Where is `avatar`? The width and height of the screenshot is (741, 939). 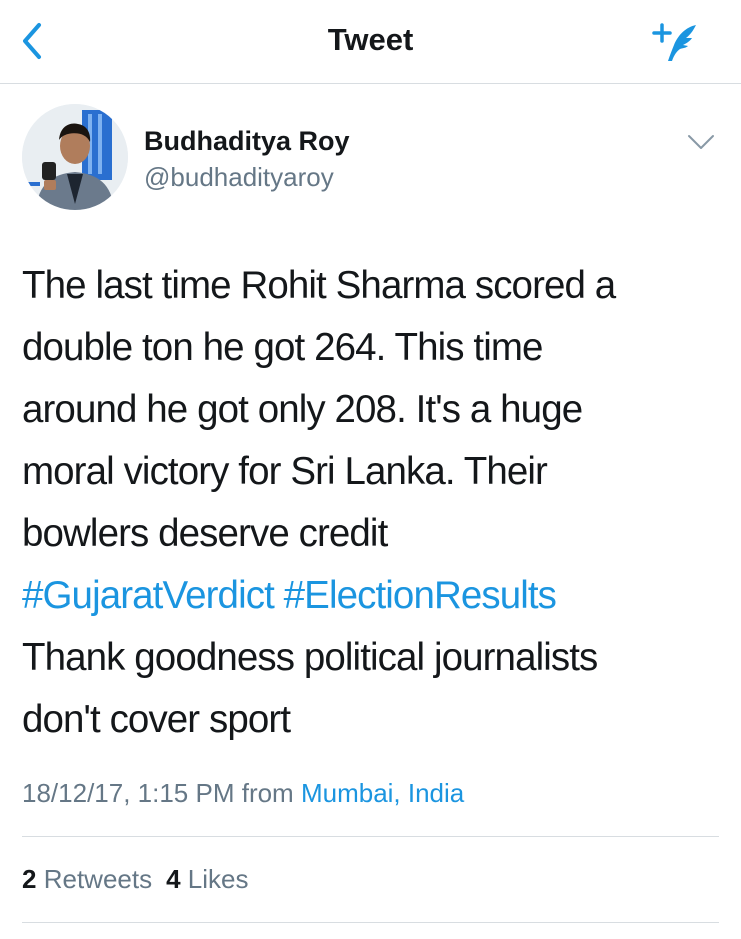 avatar is located at coordinates (75, 157).